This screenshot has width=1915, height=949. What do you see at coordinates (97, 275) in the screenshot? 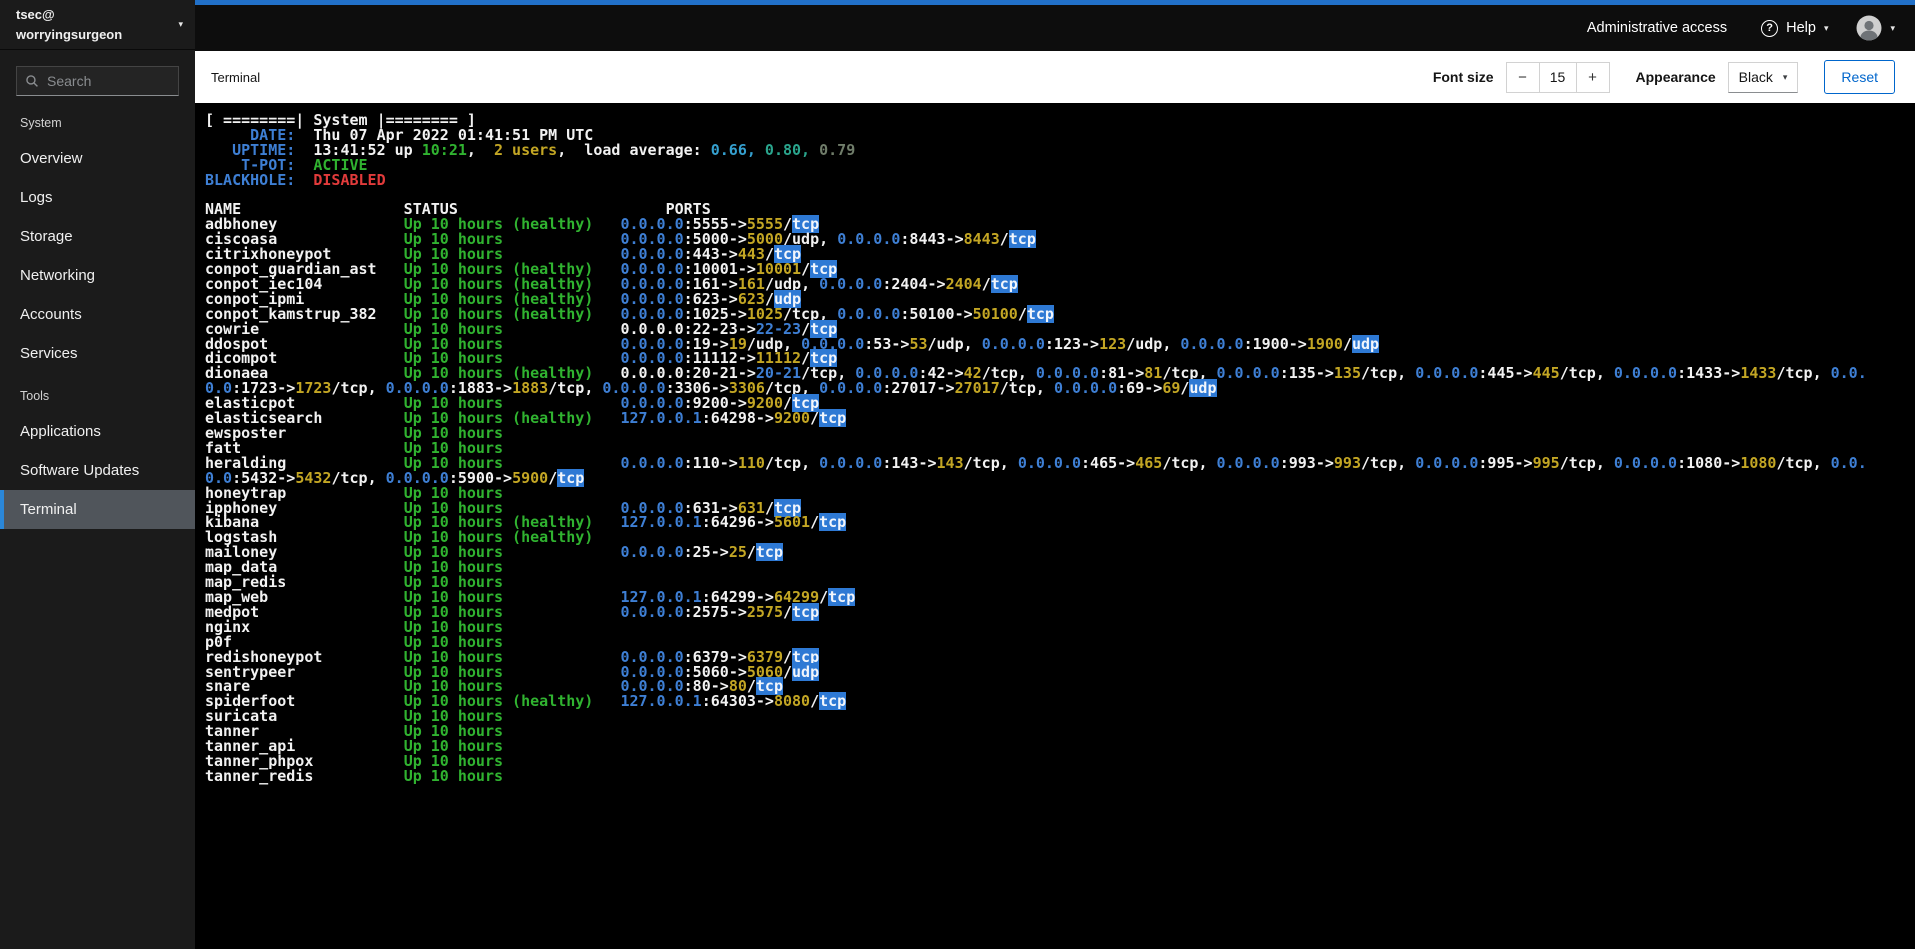
I see `sidebar-item-networking: Networking` at bounding box center [97, 275].